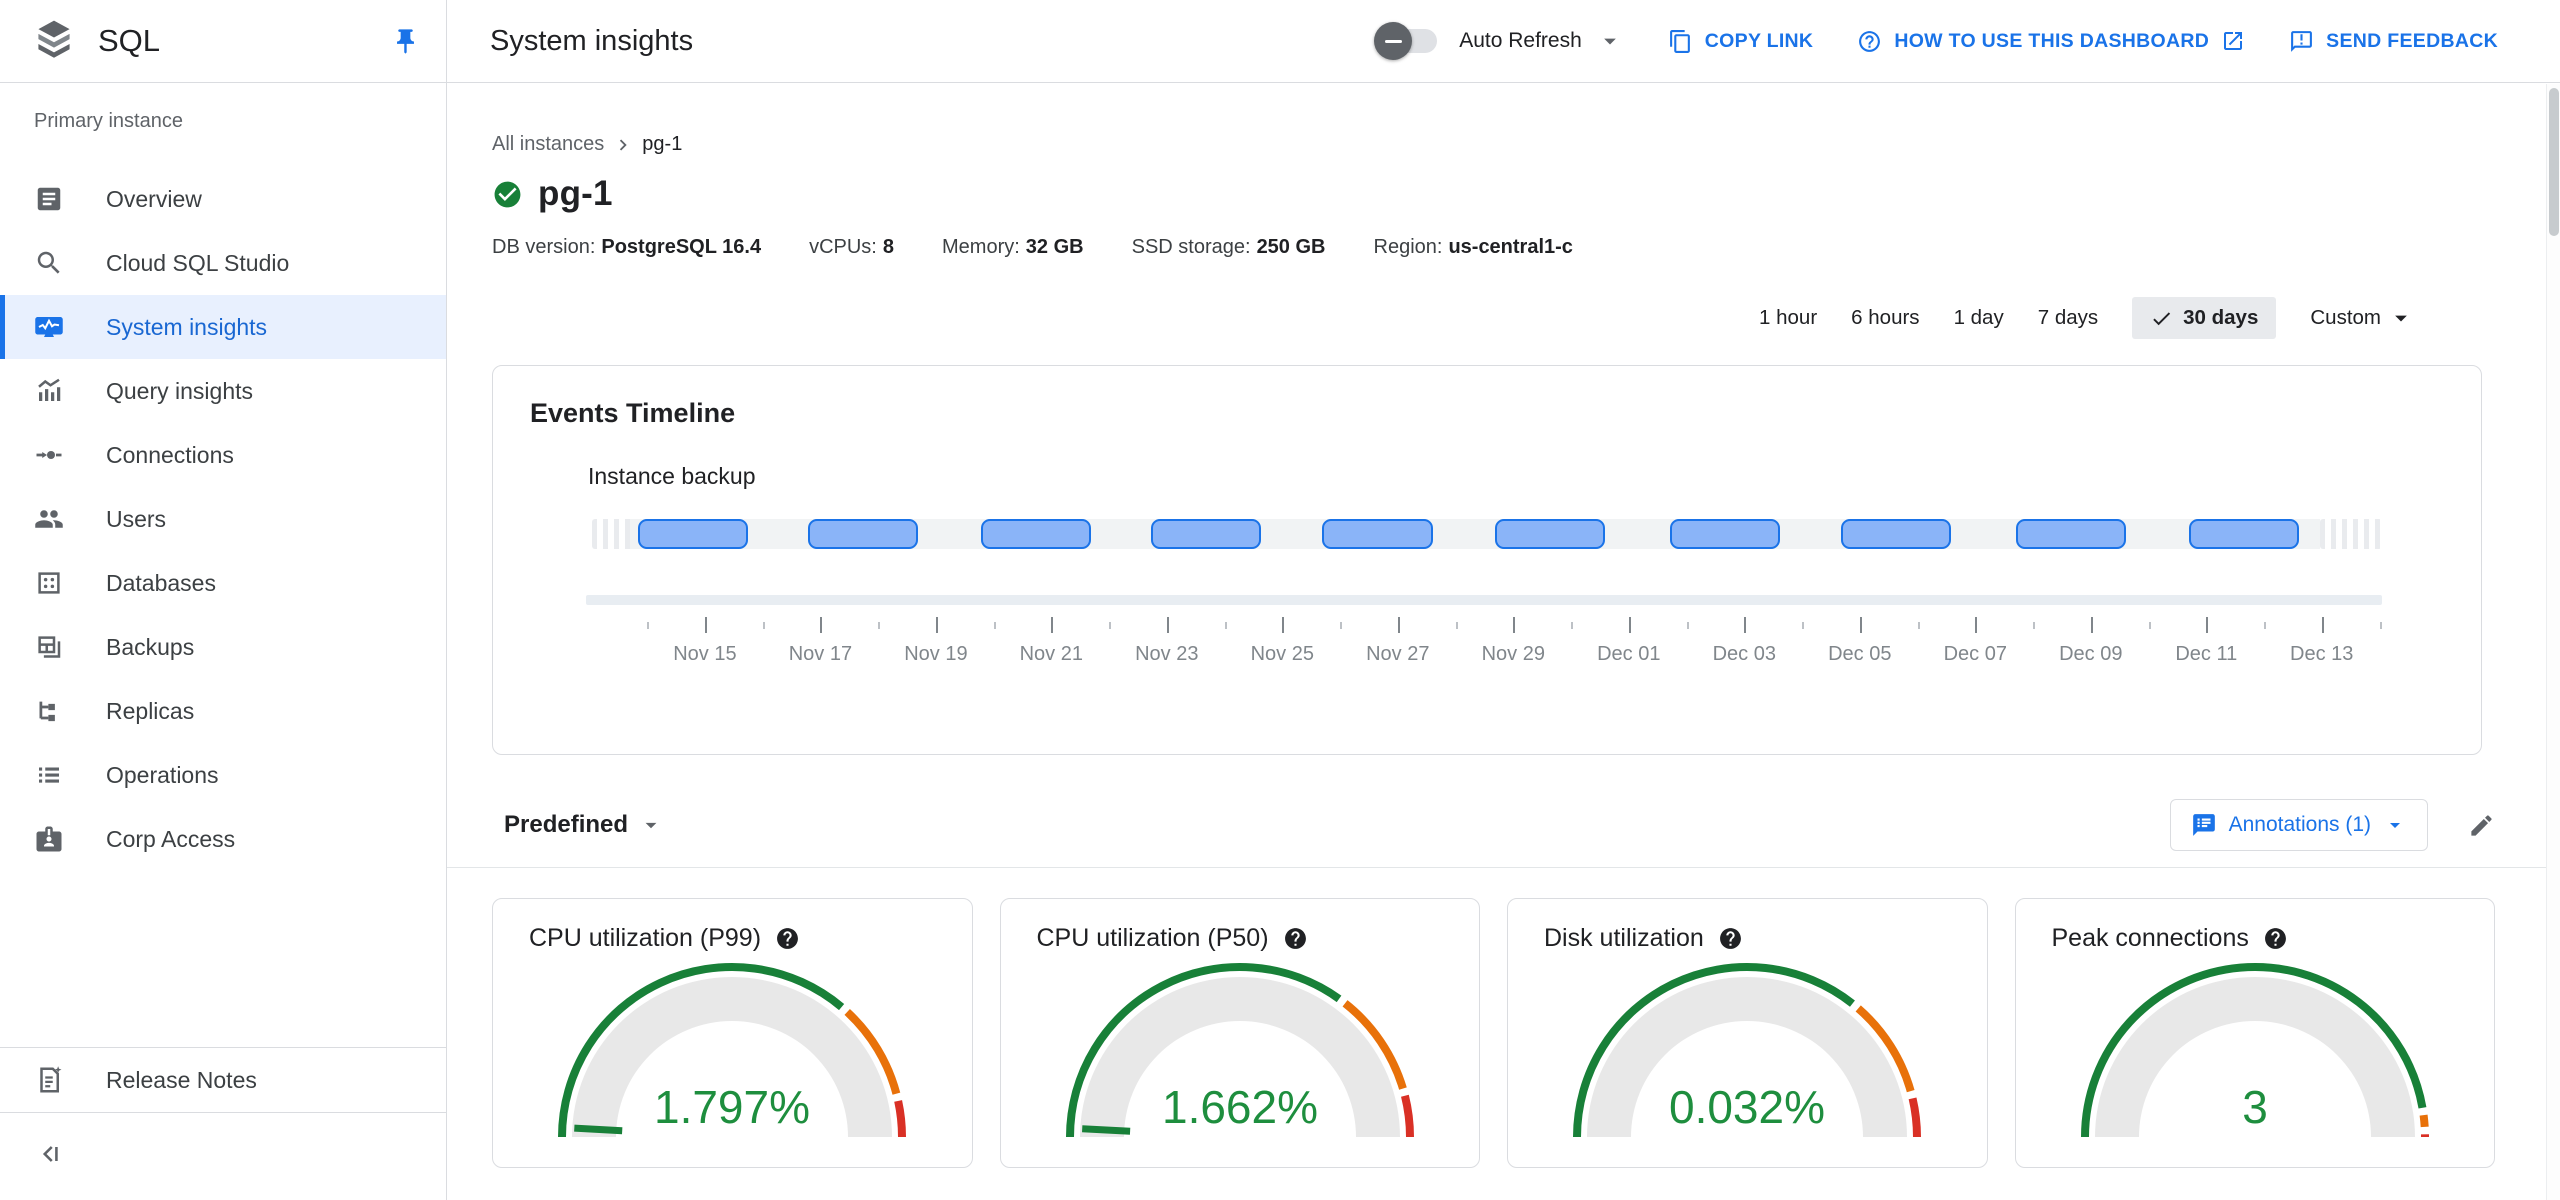 The image size is (2560, 1200). I want to click on sidebar-item-users: Users, so click(223, 519).